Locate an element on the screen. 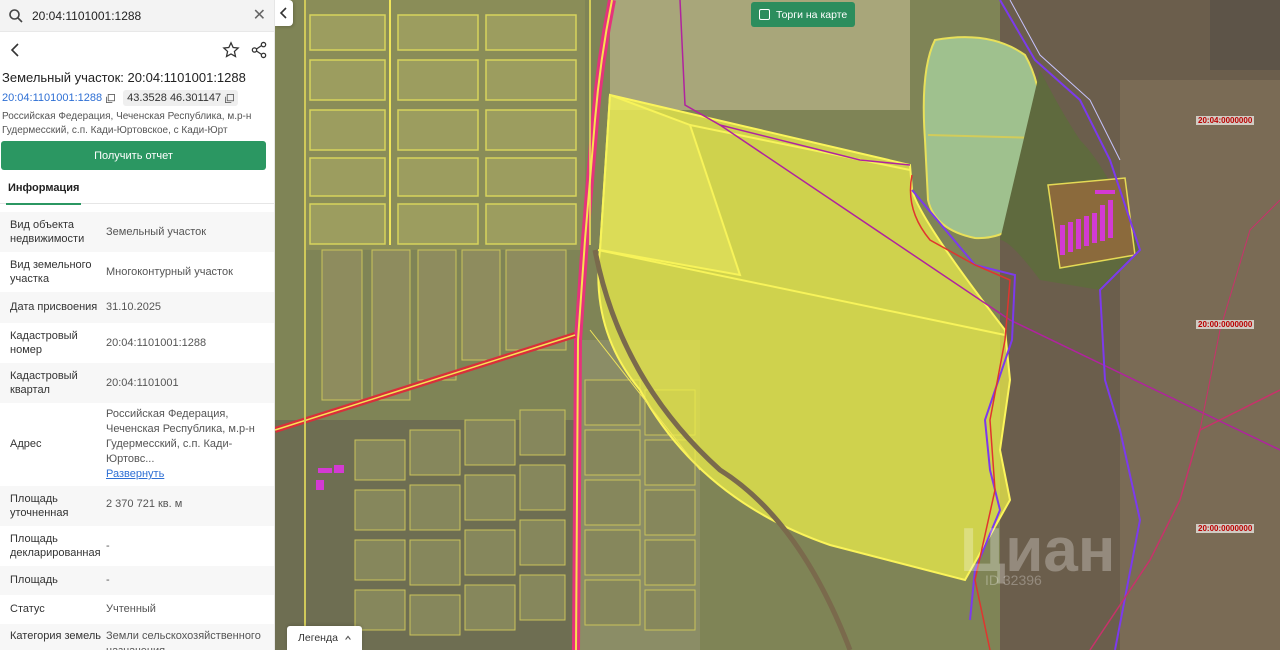 The width and height of the screenshot is (1280, 650). info-key: Вид земельного участка is located at coordinates (51, 272).